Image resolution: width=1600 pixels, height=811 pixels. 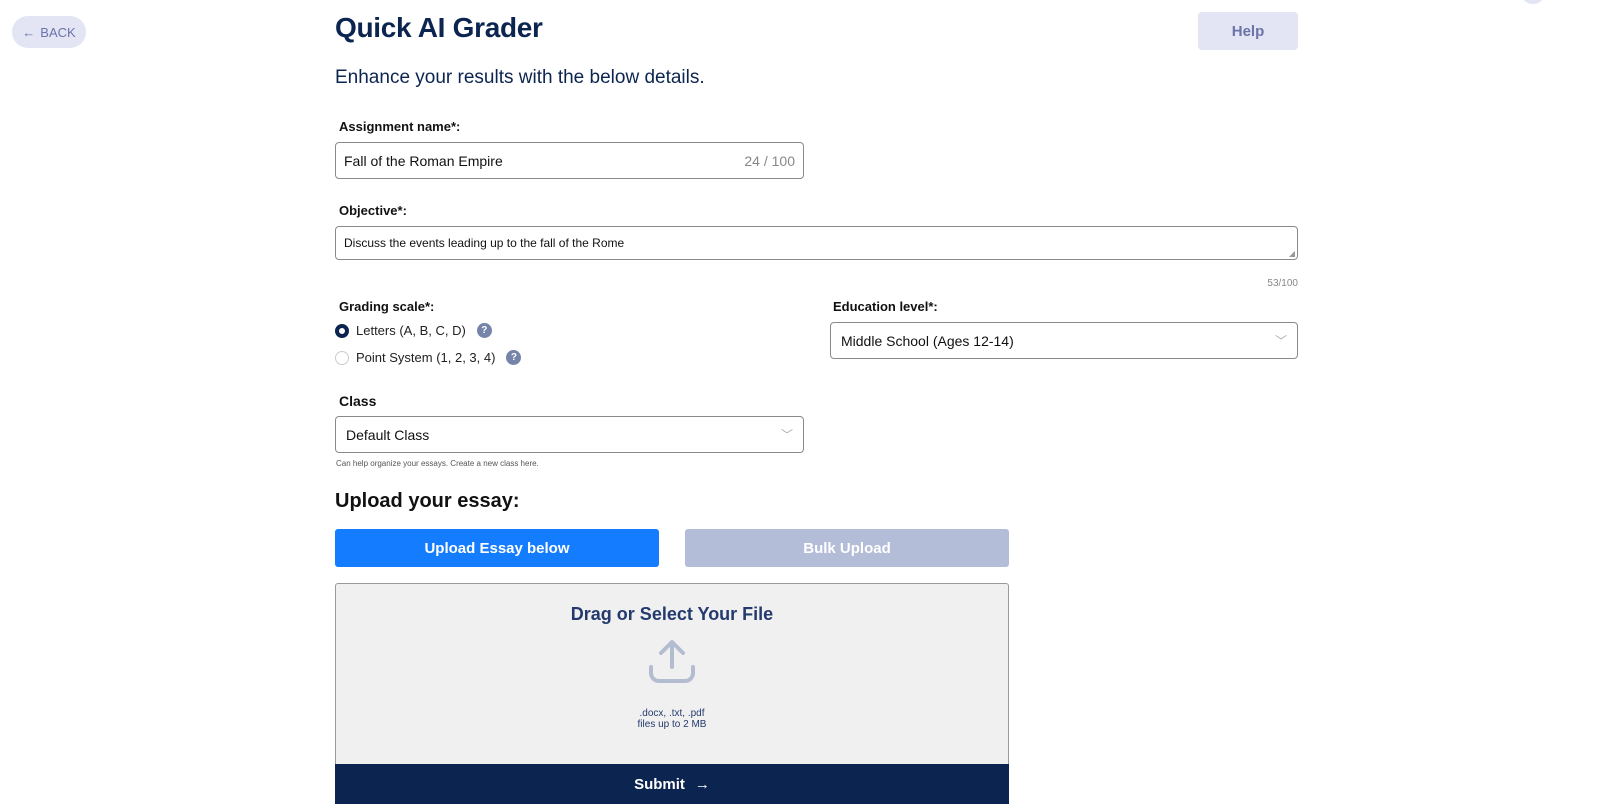 What do you see at coordinates (927, 340) in the screenshot?
I see `education-value: Middle School (Ages 12-14)` at bounding box center [927, 340].